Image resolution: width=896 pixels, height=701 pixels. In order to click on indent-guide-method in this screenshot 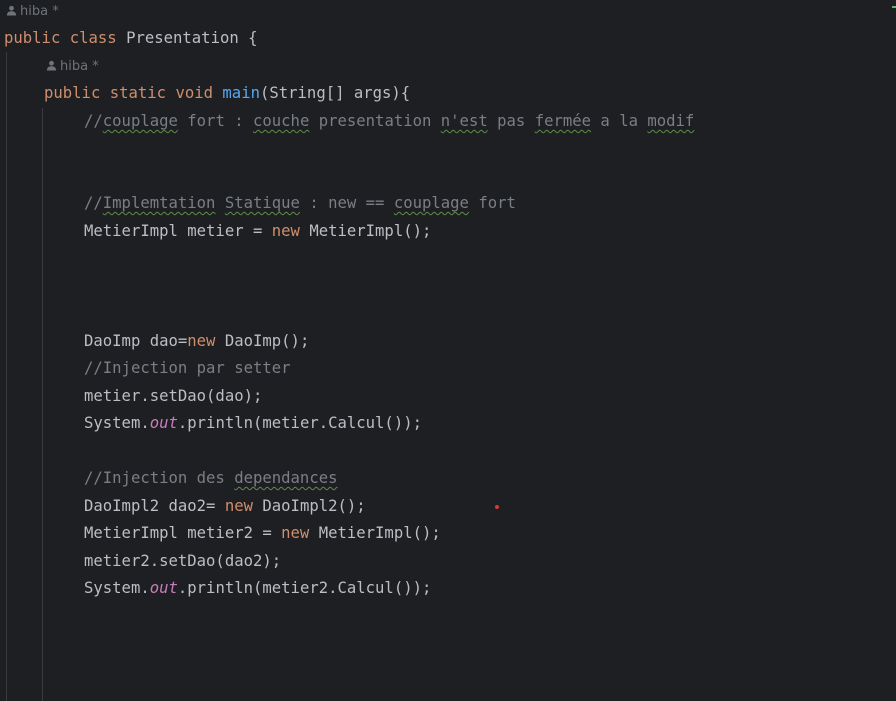, I will do `click(42, 404)`.